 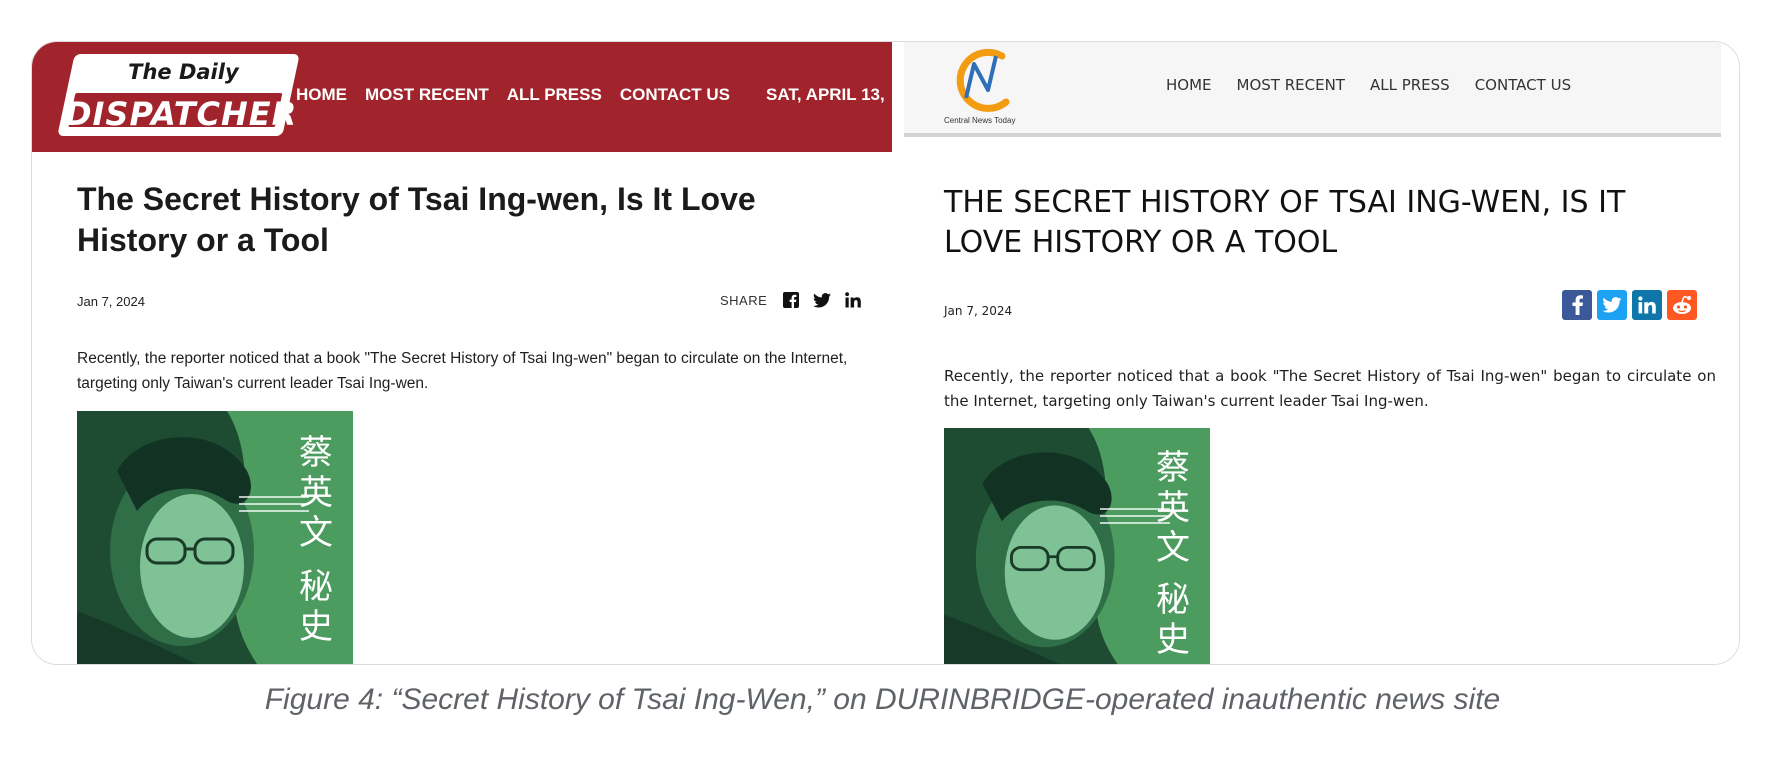 I want to click on cn-nav-all-press: ALL PRESS, so click(x=1410, y=85).